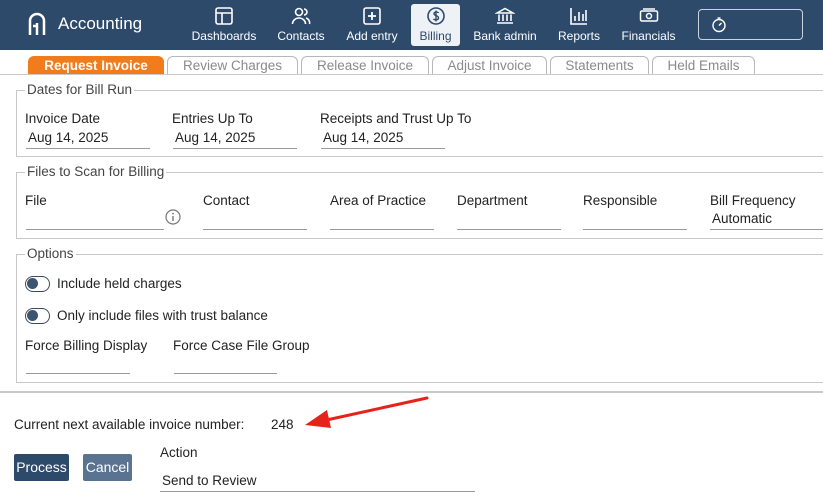 This screenshot has width=823, height=502. Describe the element at coordinates (378, 200) in the screenshot. I see `area-of-practice-label: Area of Practice` at that location.